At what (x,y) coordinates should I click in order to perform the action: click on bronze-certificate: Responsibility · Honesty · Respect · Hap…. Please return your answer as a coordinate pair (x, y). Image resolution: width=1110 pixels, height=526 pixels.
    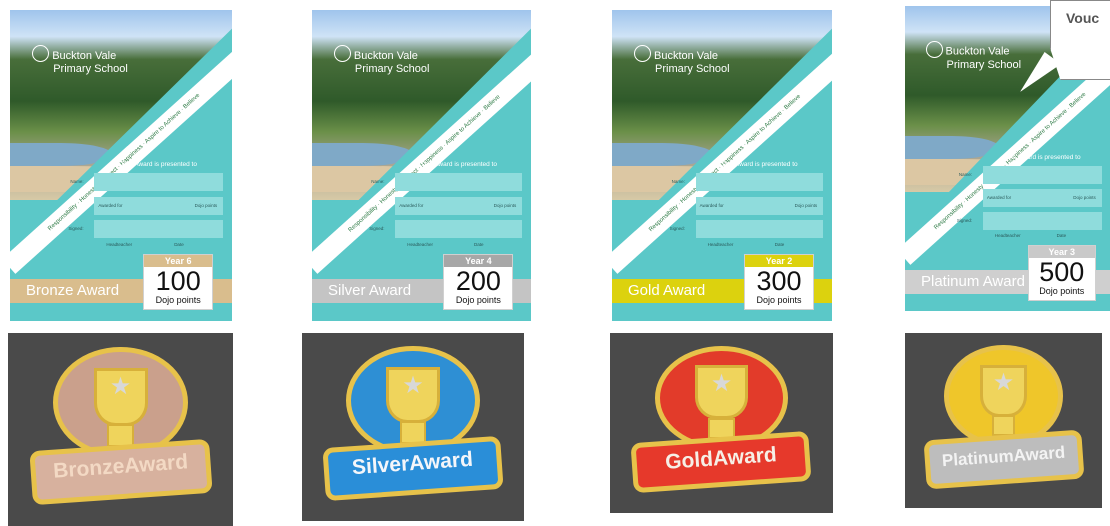
    Looking at the image, I should click on (121, 165).